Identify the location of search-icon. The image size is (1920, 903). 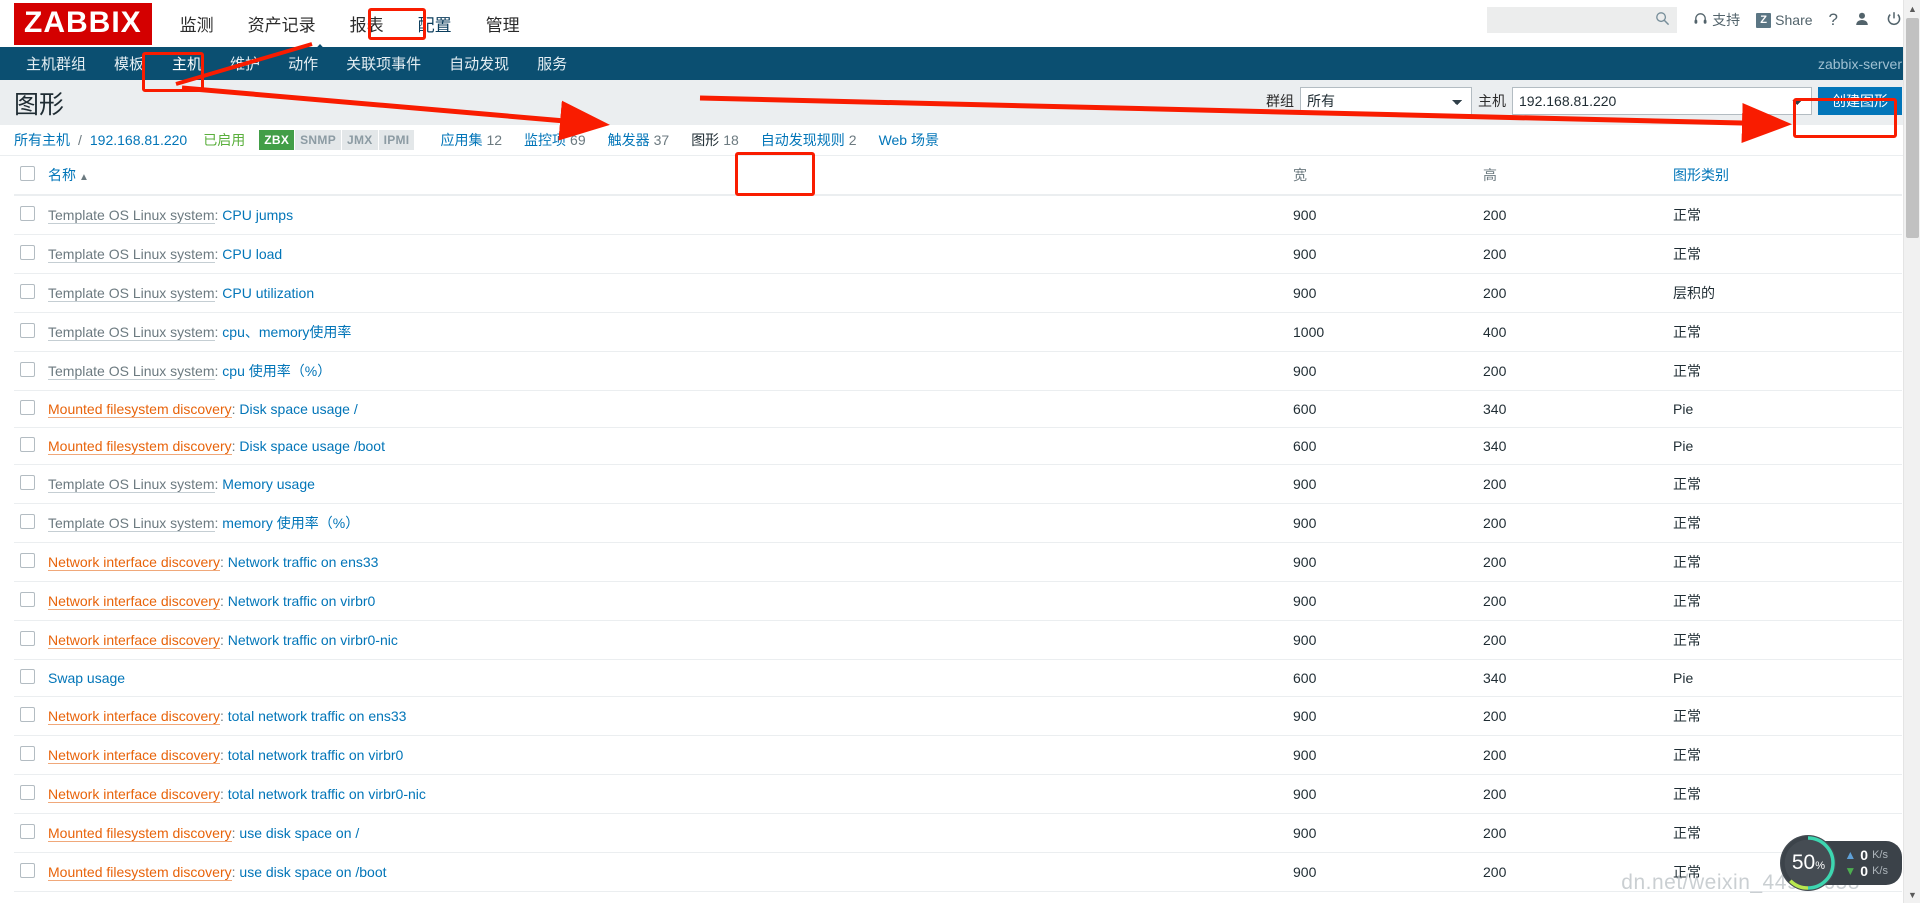
(1662, 21).